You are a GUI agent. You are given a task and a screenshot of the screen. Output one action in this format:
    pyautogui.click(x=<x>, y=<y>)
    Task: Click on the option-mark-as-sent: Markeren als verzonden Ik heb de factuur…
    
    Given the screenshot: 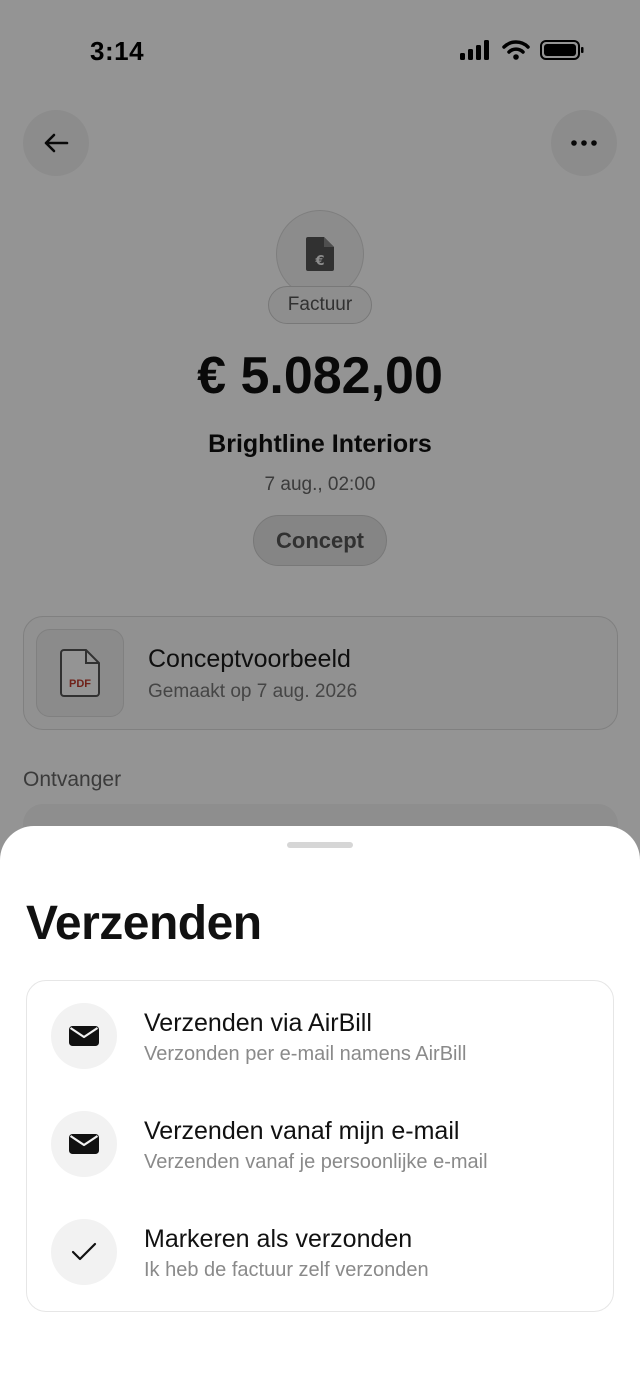 What is the action you would take?
    pyautogui.click(x=321, y=1247)
    